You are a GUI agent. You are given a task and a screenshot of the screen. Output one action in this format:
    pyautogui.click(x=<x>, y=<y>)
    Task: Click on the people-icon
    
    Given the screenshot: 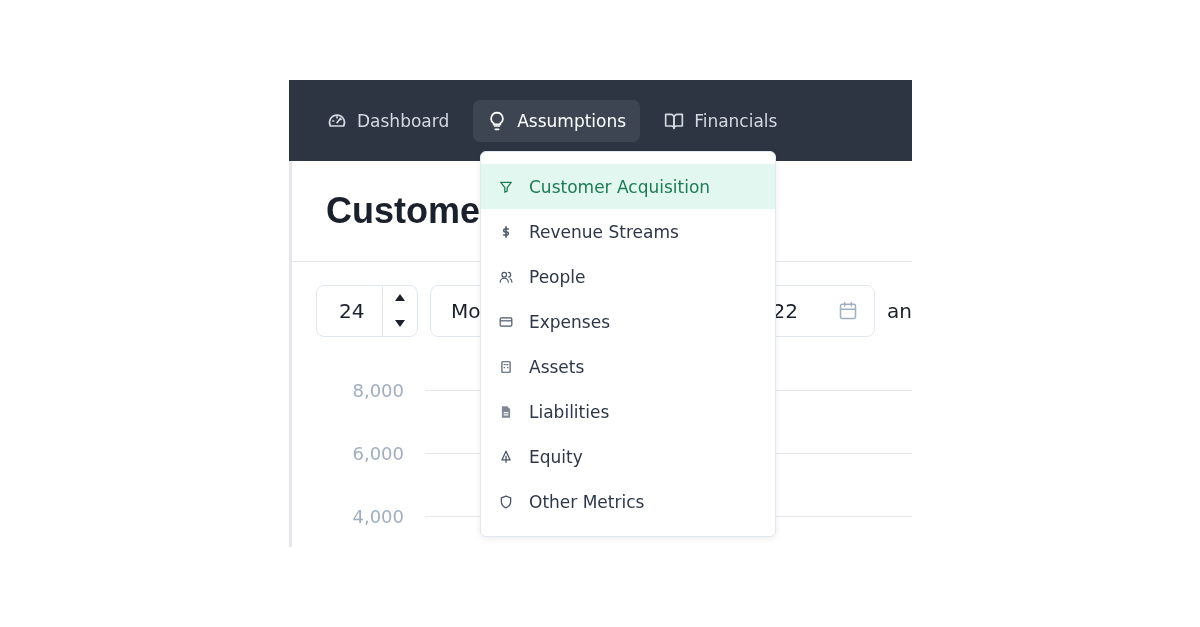 What is the action you would take?
    pyautogui.click(x=506, y=276)
    